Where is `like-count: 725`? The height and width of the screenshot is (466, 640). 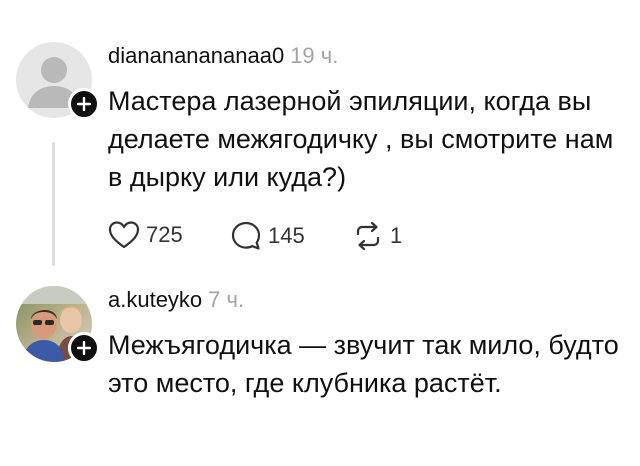
like-count: 725 is located at coordinates (164, 234).